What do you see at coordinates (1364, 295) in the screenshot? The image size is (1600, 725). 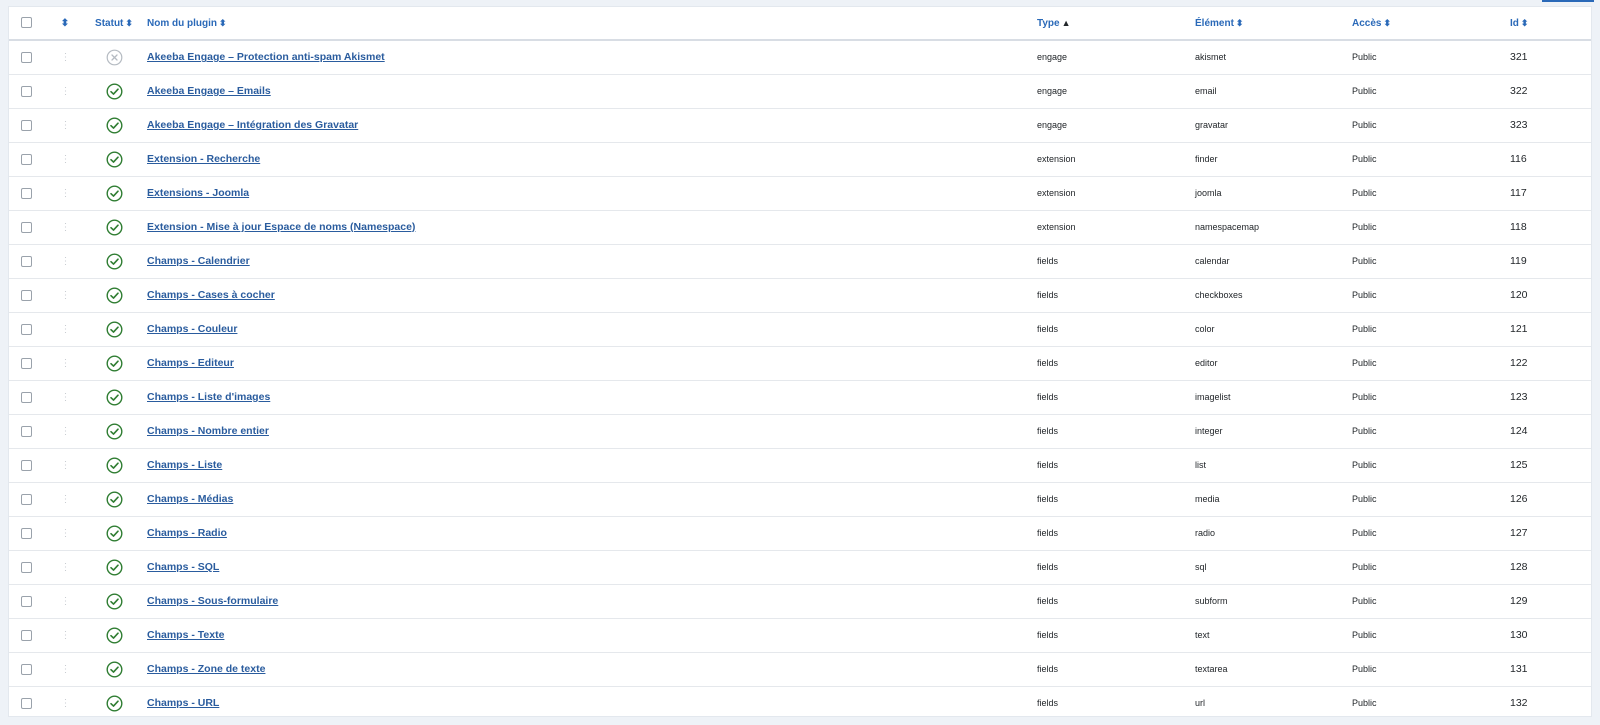 I see `access-cell: Public` at bounding box center [1364, 295].